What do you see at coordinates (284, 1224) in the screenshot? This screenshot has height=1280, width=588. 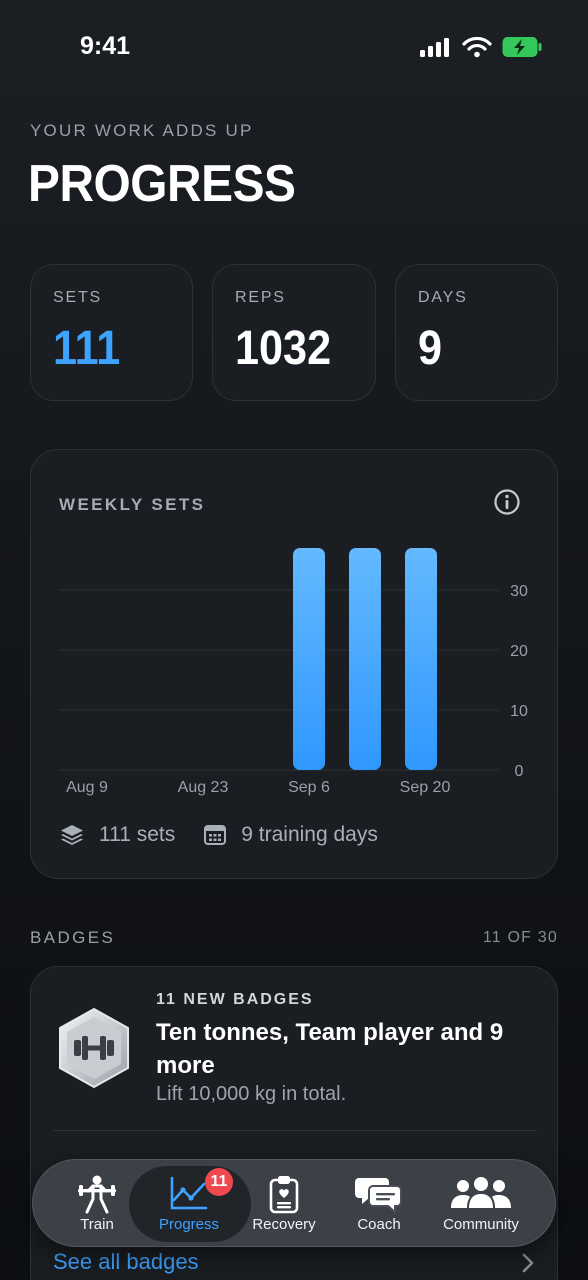 I see `tab-label: Recovery` at bounding box center [284, 1224].